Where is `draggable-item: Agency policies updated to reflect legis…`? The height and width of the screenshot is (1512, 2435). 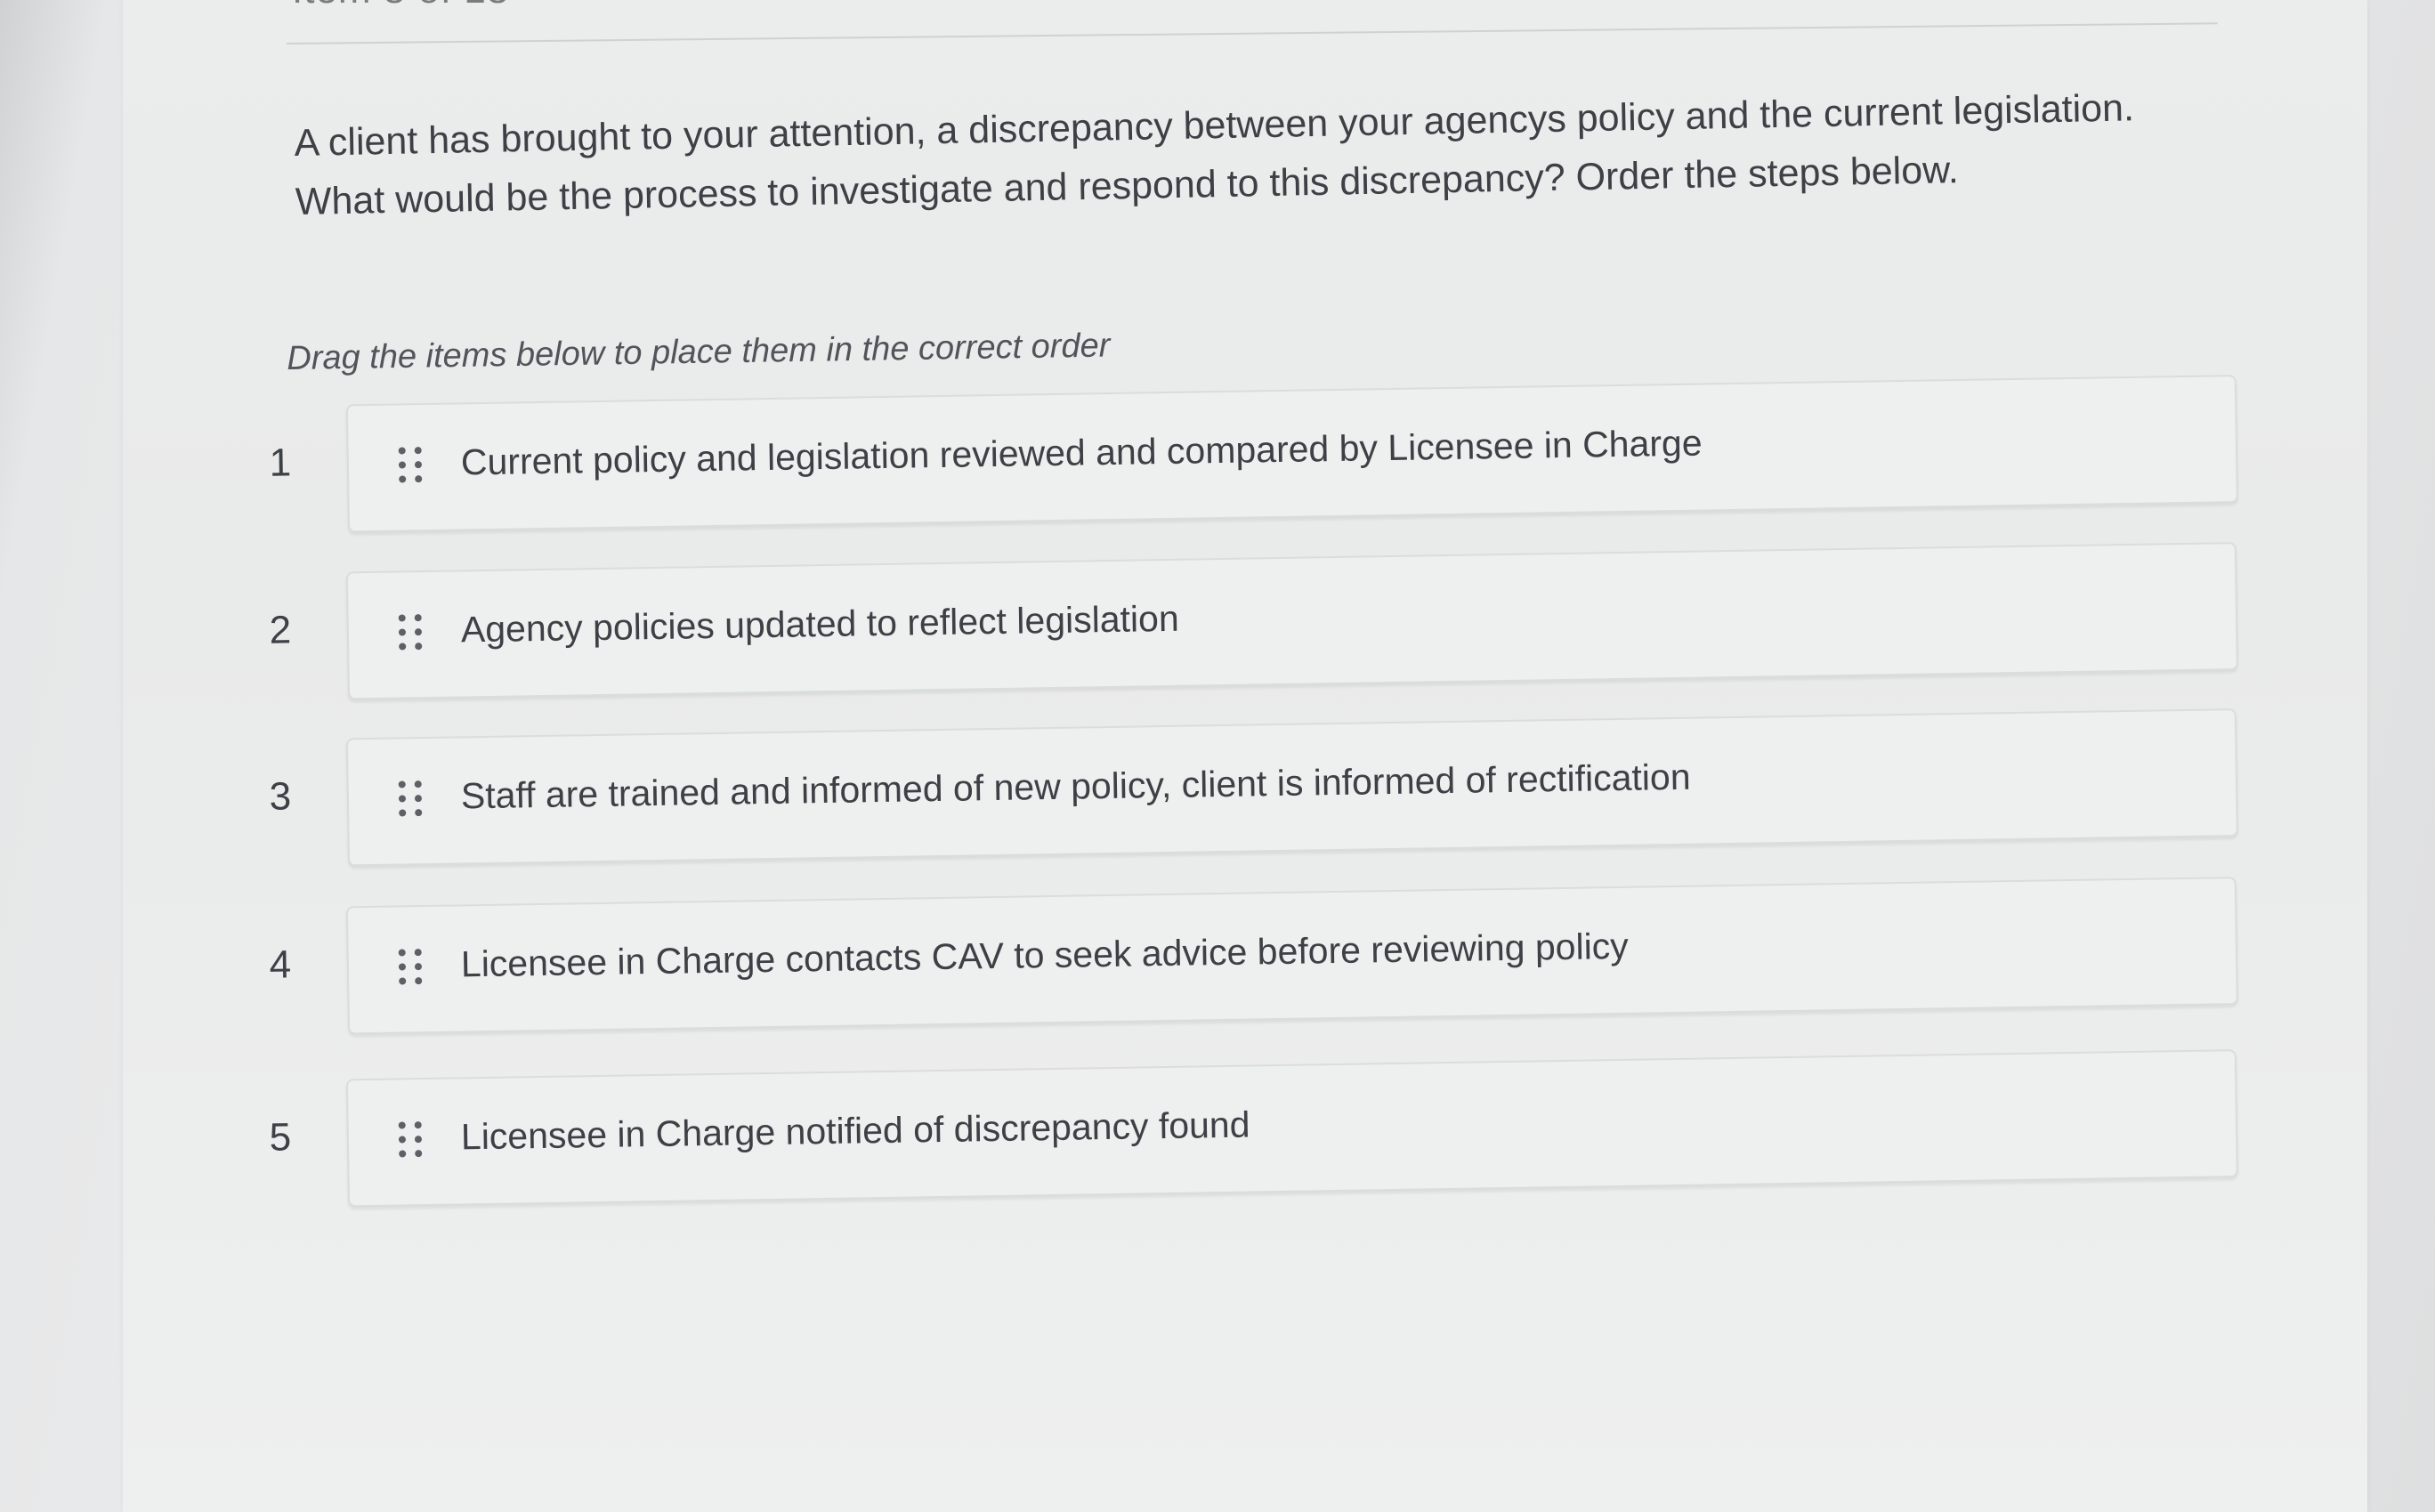
draggable-item: Agency policies updated to reflect legis… is located at coordinates (1291, 621).